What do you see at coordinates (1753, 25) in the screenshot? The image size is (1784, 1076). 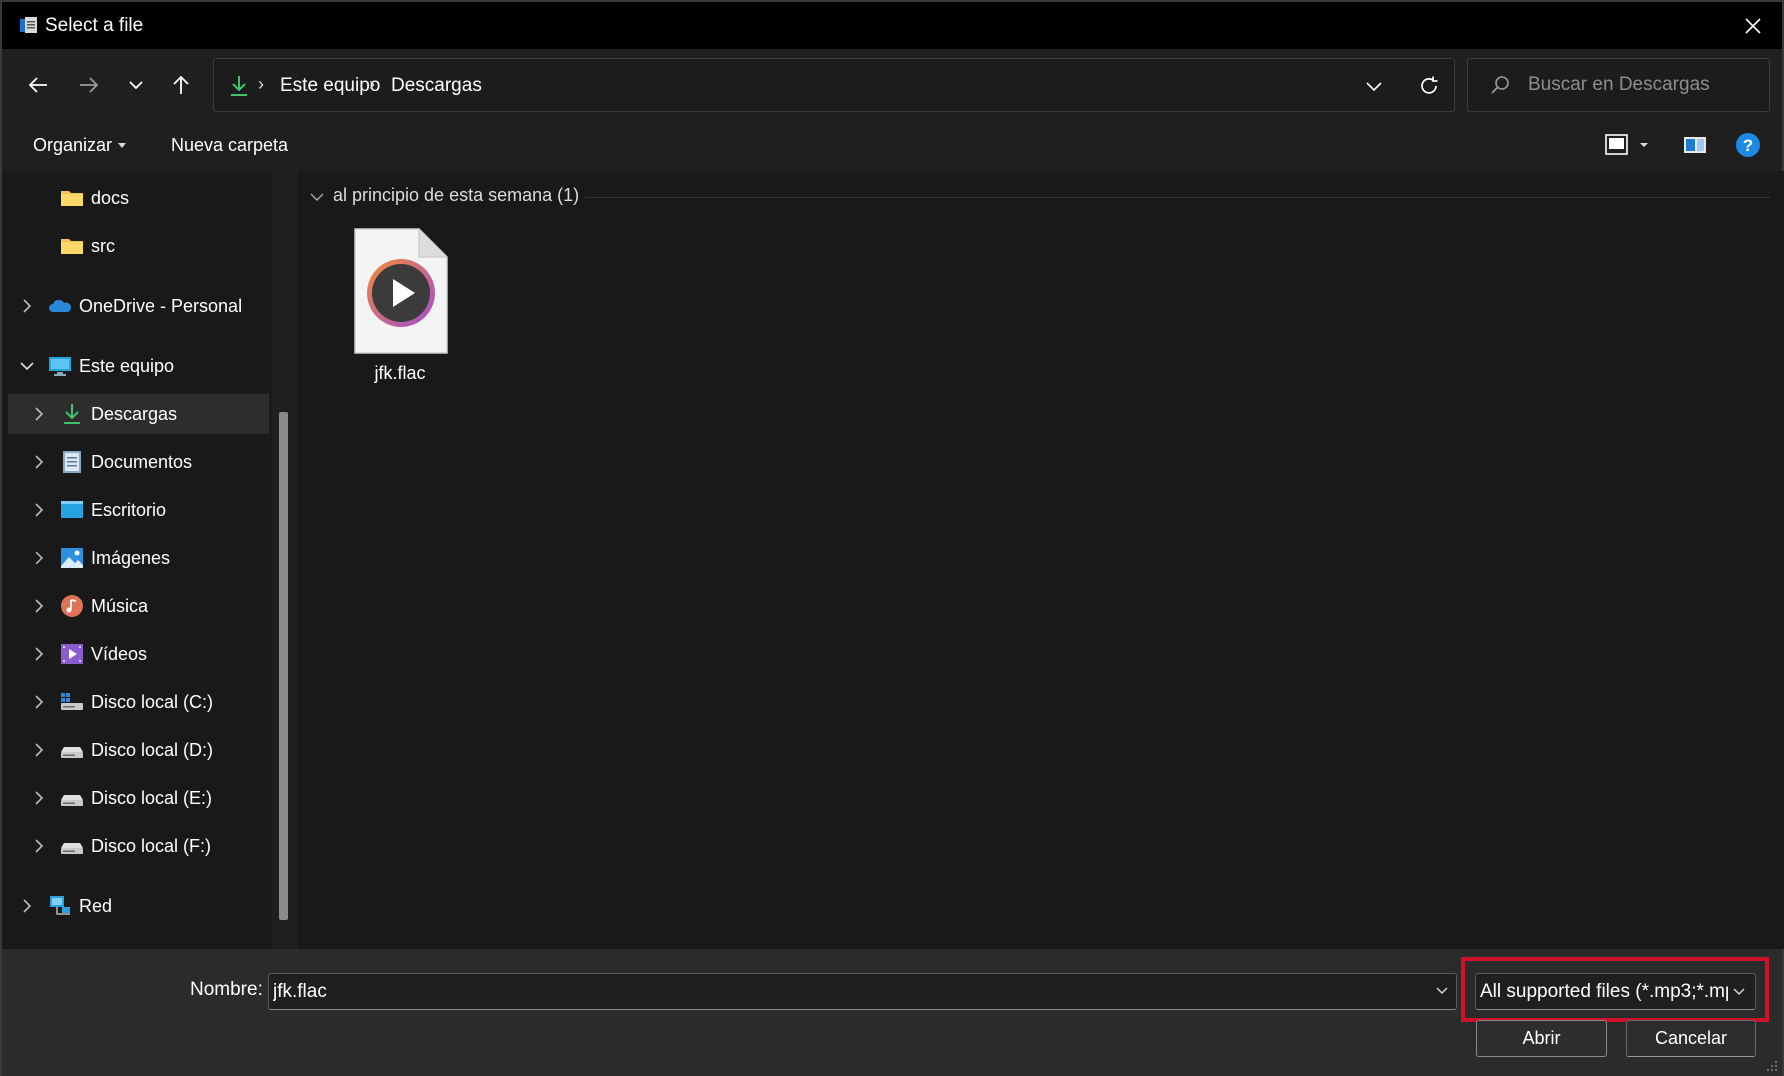 I see `close-button` at bounding box center [1753, 25].